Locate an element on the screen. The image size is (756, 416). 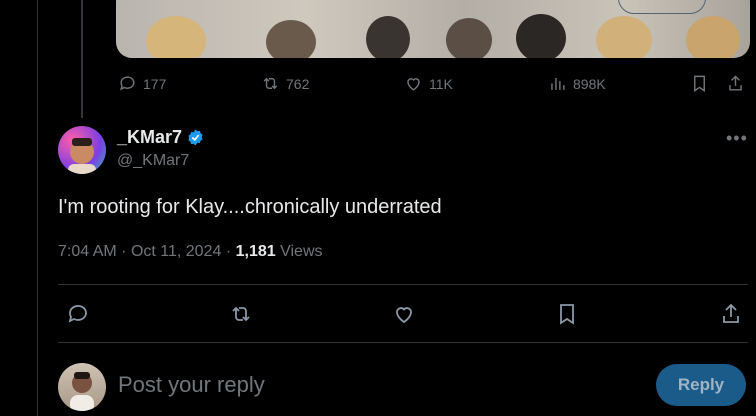
author-name-text: _KMar7 is located at coordinates (150, 137).